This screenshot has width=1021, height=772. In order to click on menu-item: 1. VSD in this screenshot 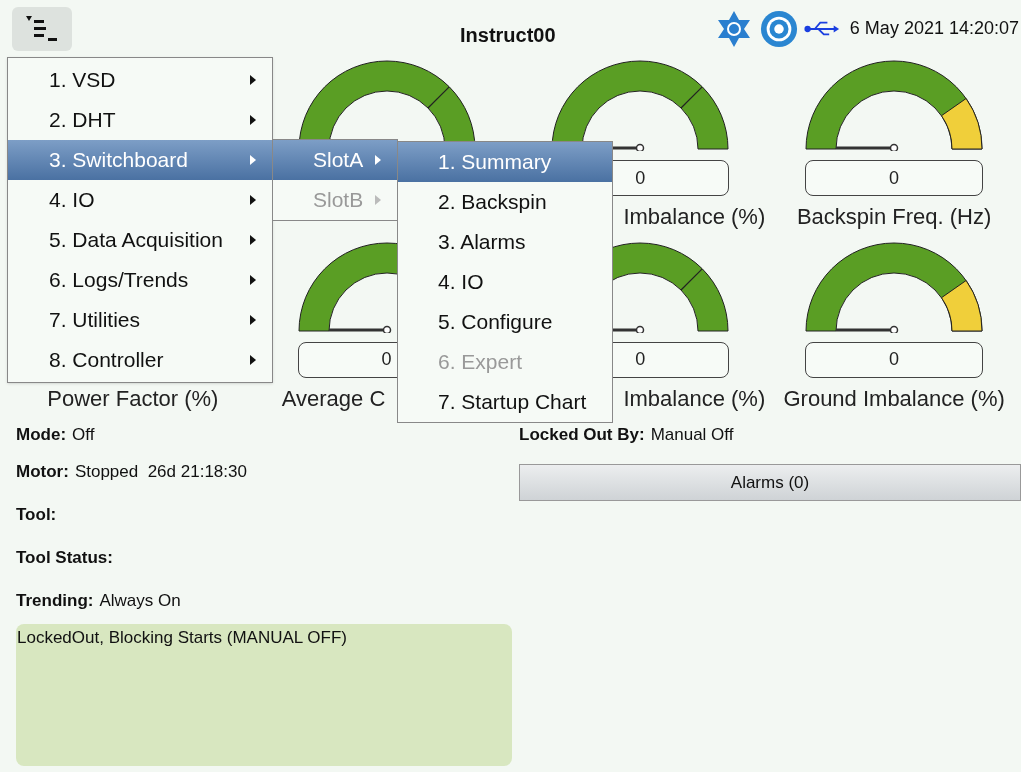, I will do `click(140, 80)`.